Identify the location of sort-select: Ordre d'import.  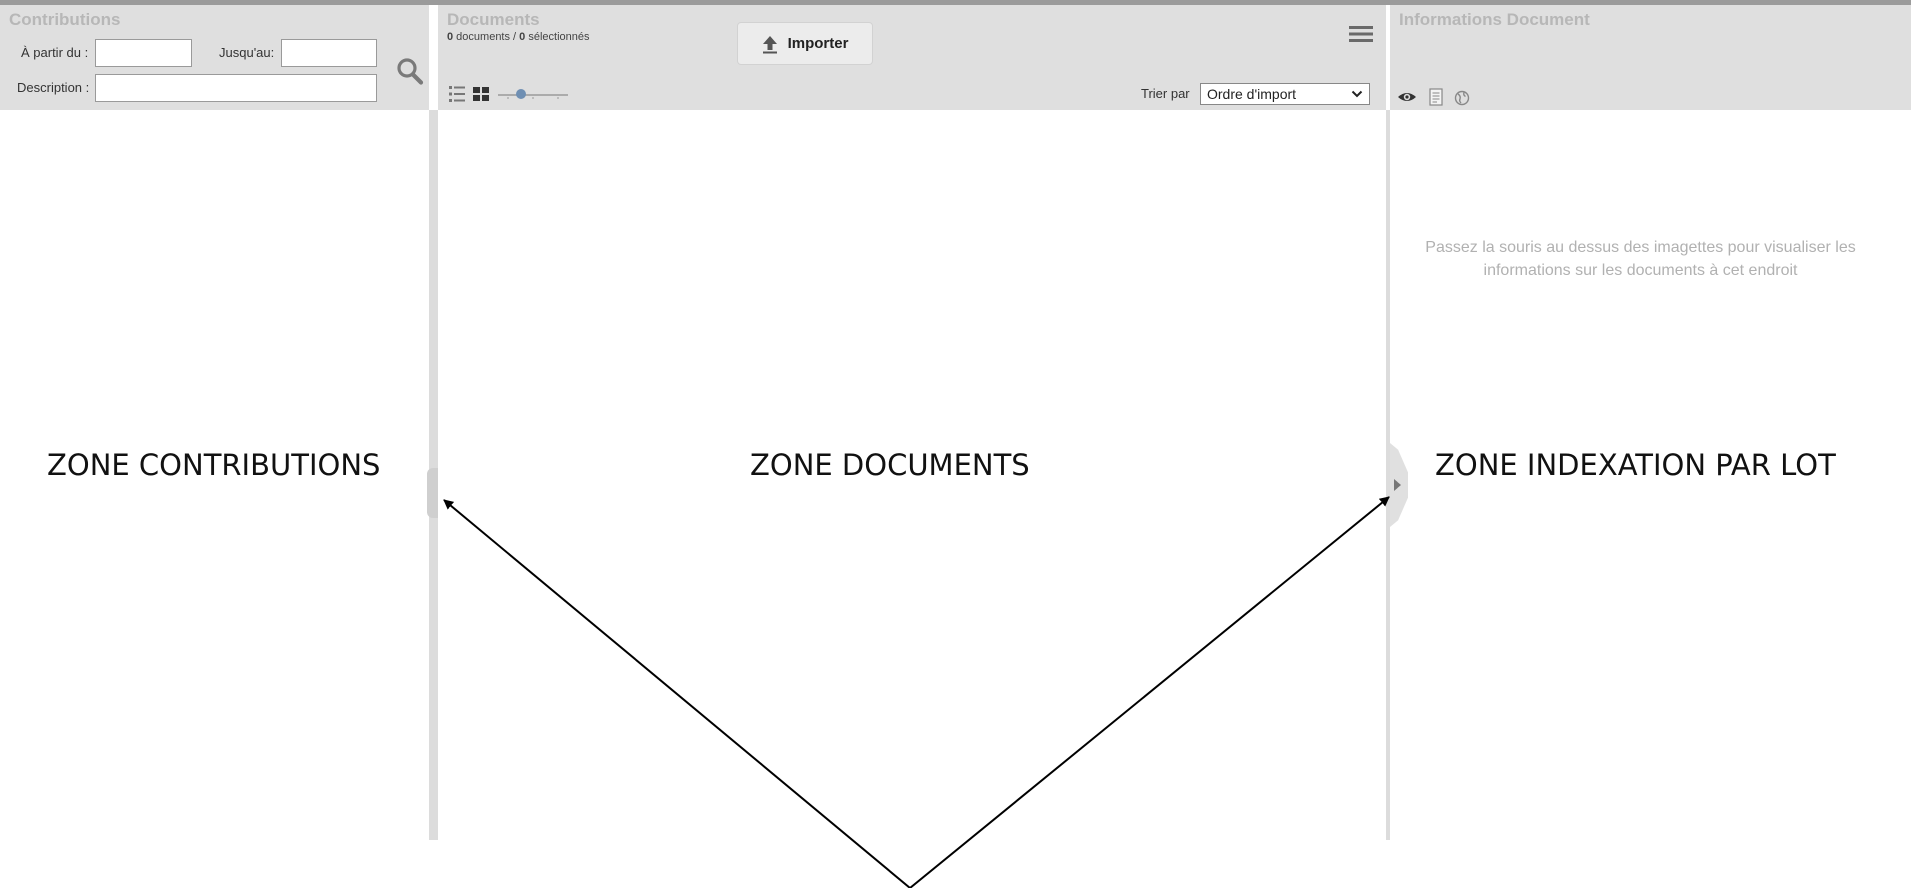
(1285, 94).